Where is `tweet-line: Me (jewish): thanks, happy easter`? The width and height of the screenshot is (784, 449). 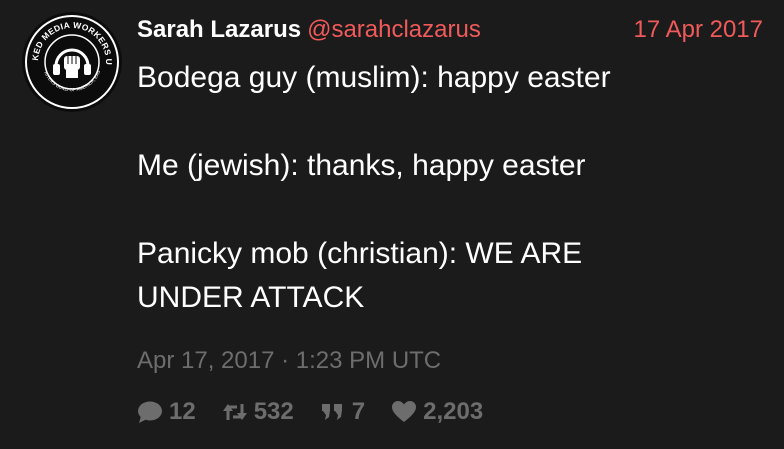 tweet-line: Me (jewish): thanks, happy easter is located at coordinates (361, 165).